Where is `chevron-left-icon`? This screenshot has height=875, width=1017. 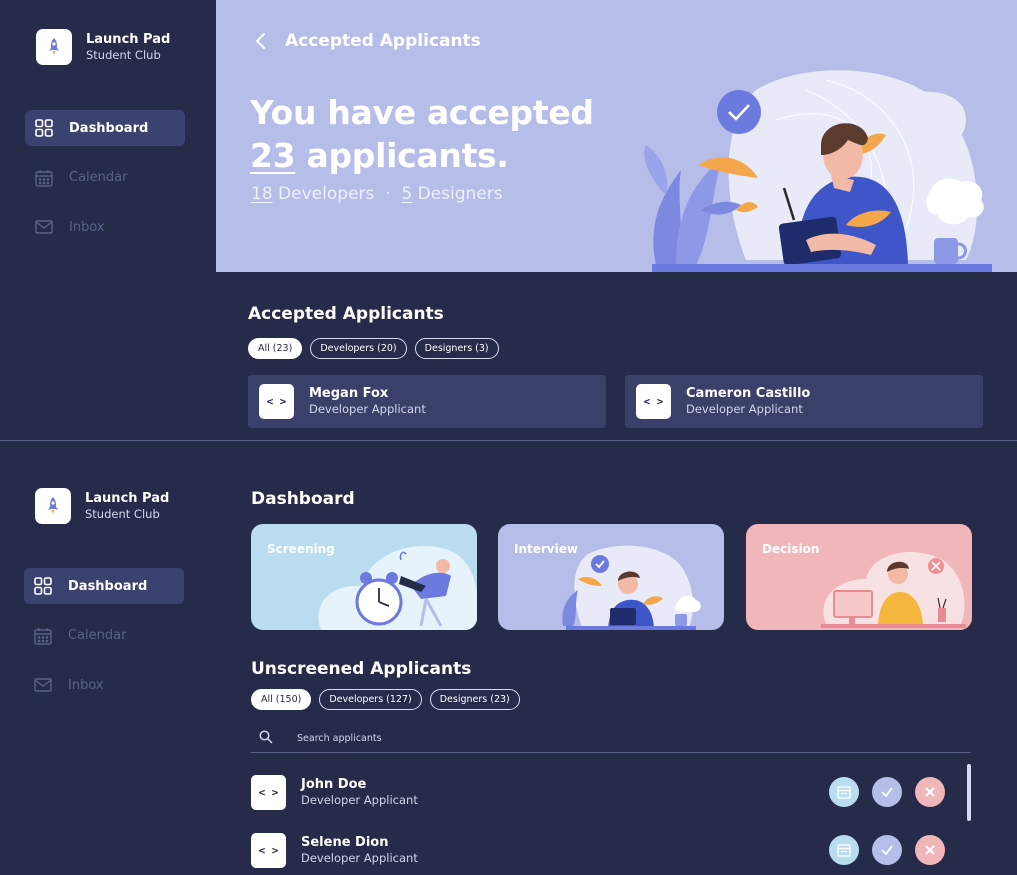
chevron-left-icon is located at coordinates (261, 41).